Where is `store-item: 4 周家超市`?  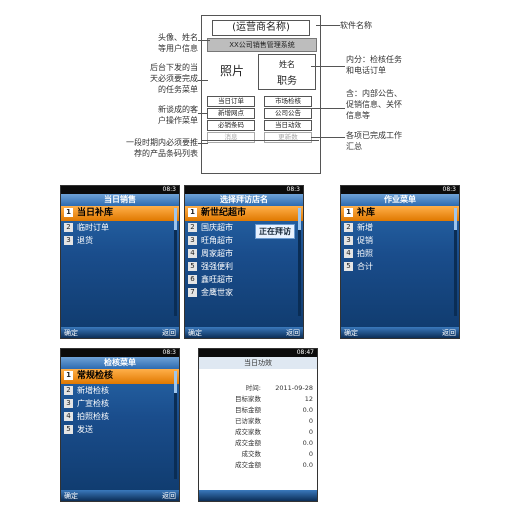
store-item: 4 周家超市 is located at coordinates (244, 253).